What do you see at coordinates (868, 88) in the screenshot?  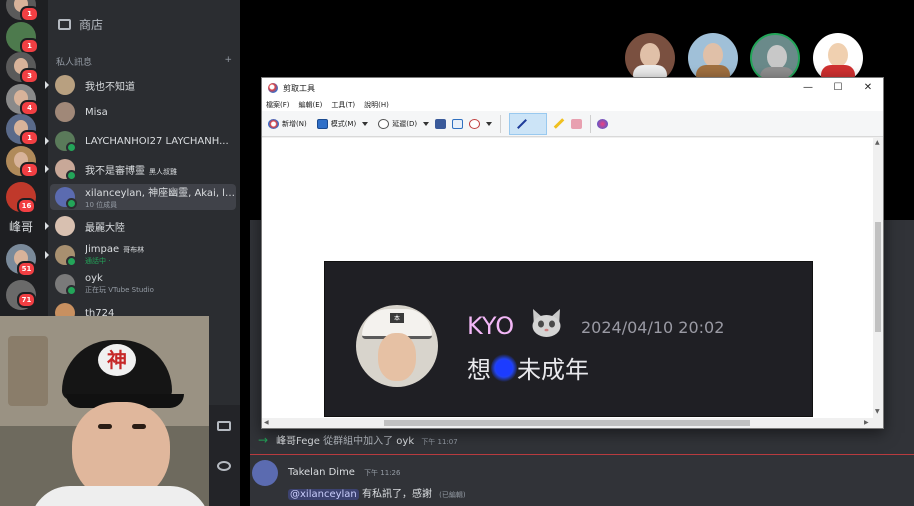 I see `close-button: ✕` at bounding box center [868, 88].